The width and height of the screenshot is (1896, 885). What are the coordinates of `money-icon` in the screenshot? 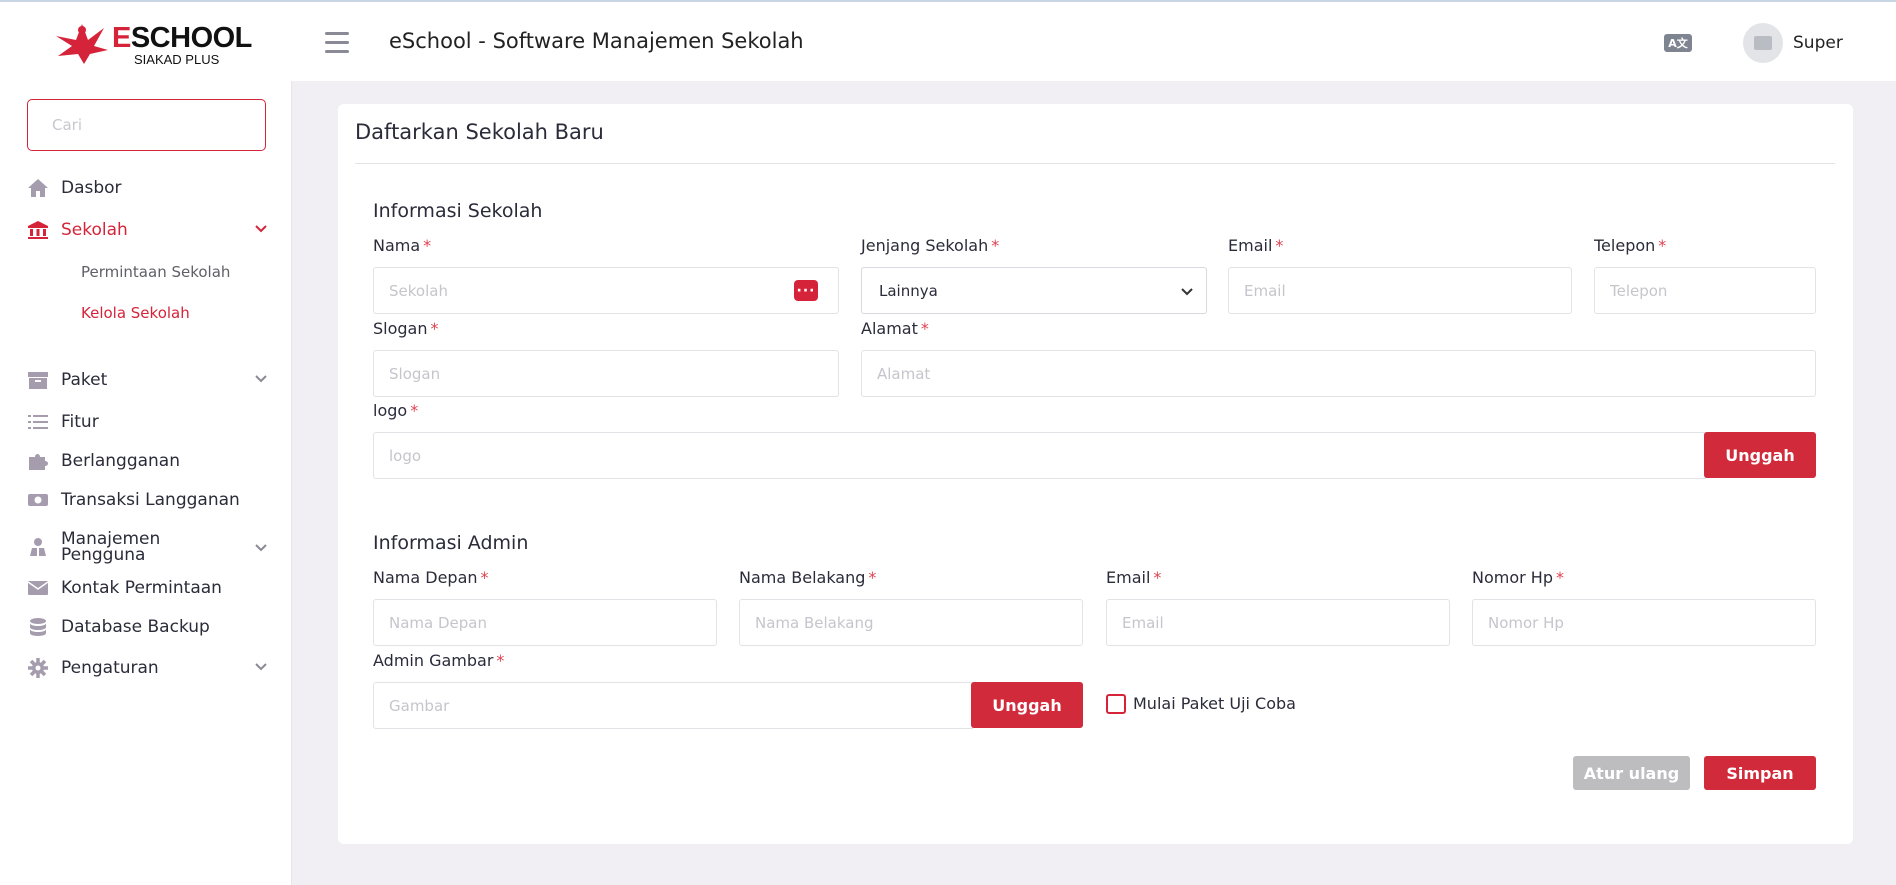 It's located at (38, 500).